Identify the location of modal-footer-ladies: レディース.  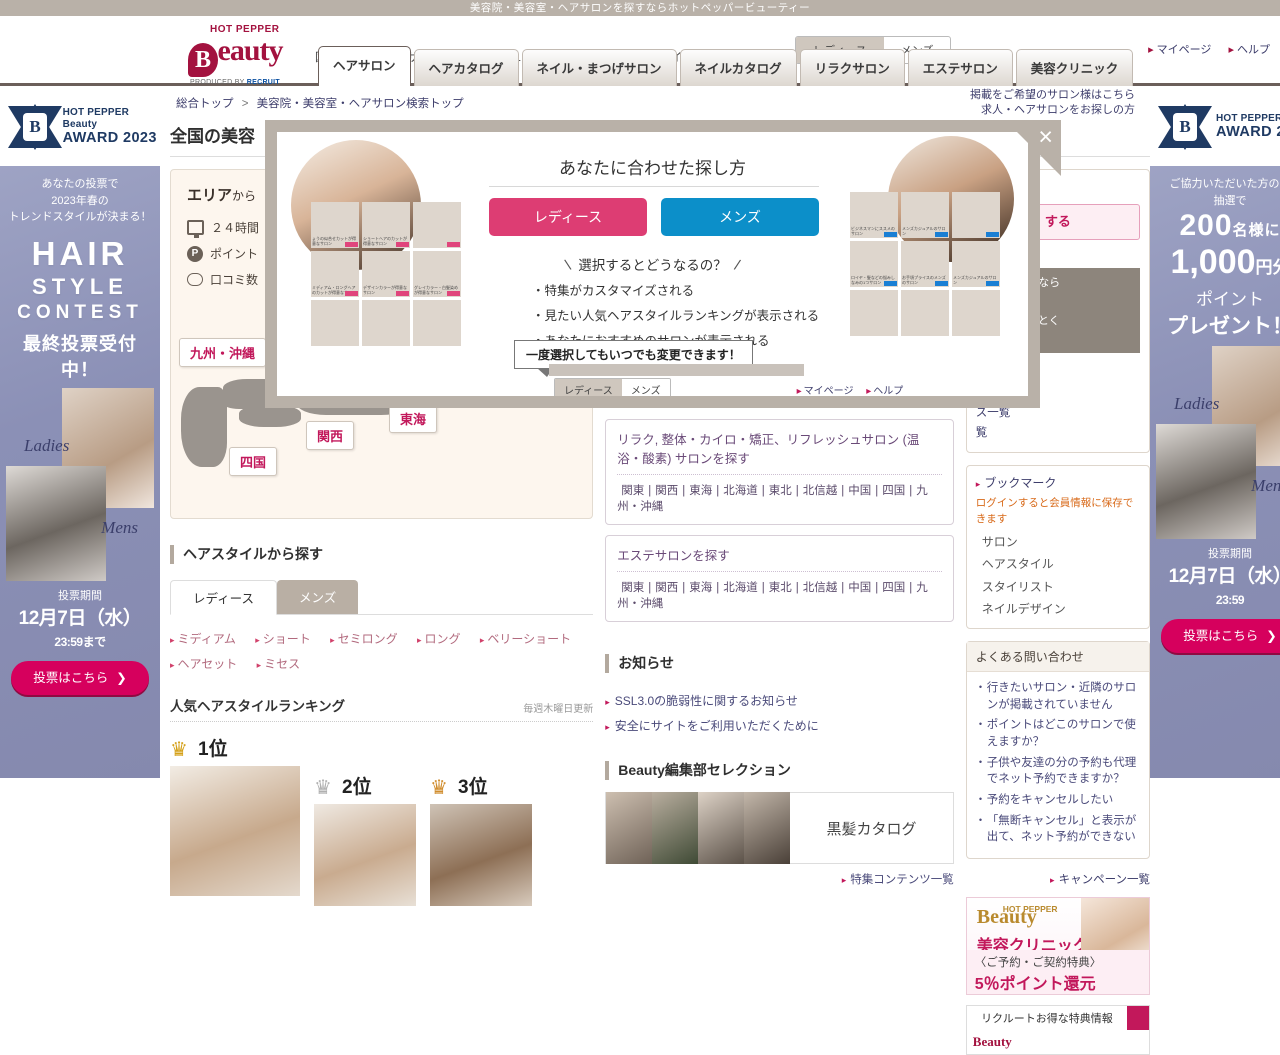
(588, 387).